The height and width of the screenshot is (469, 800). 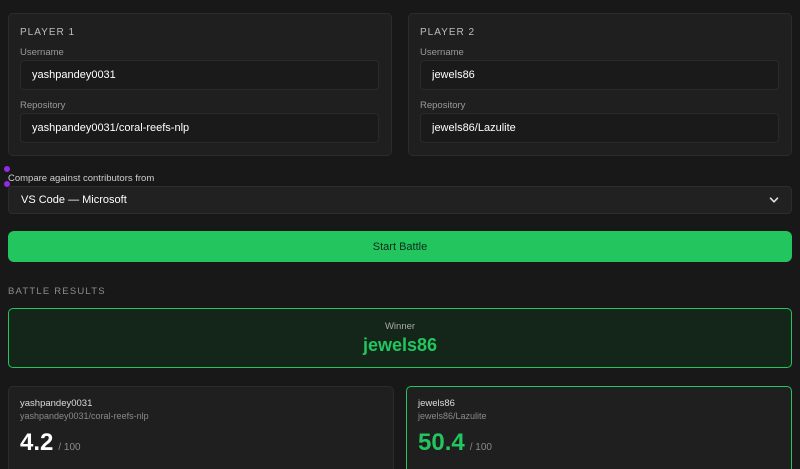 What do you see at coordinates (442, 52) in the screenshot?
I see `player2-username-label: Username` at bounding box center [442, 52].